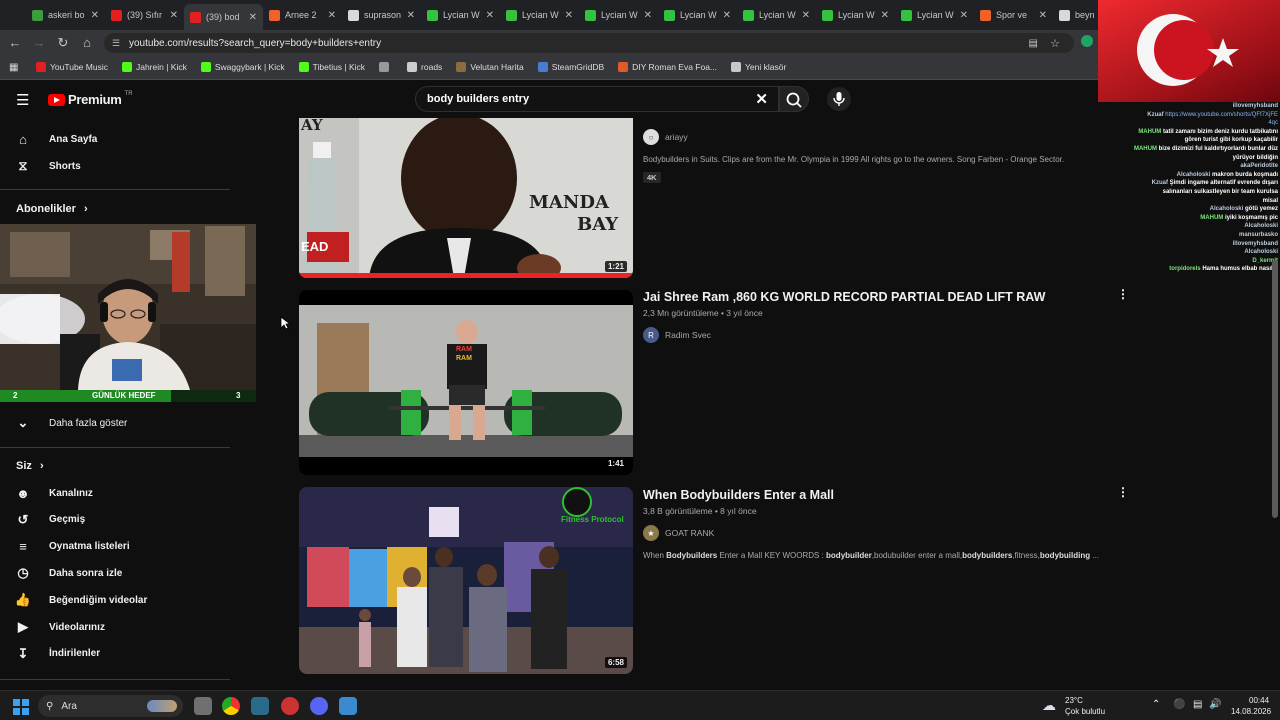  What do you see at coordinates (748, 15) in the screenshot?
I see `tab-favicon-icon` at bounding box center [748, 15].